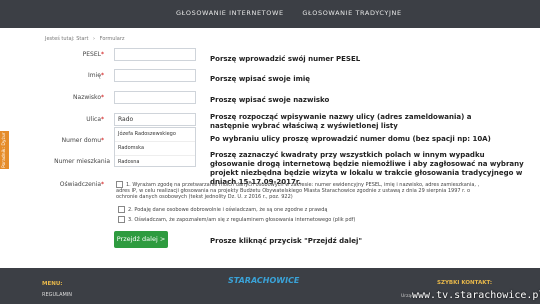 Image resolution: width=540 pixels, height=304 pixels. I want to click on nav-glosowanie-internetowe: GŁOSOWANIE INTERNETOWE, so click(230, 13).